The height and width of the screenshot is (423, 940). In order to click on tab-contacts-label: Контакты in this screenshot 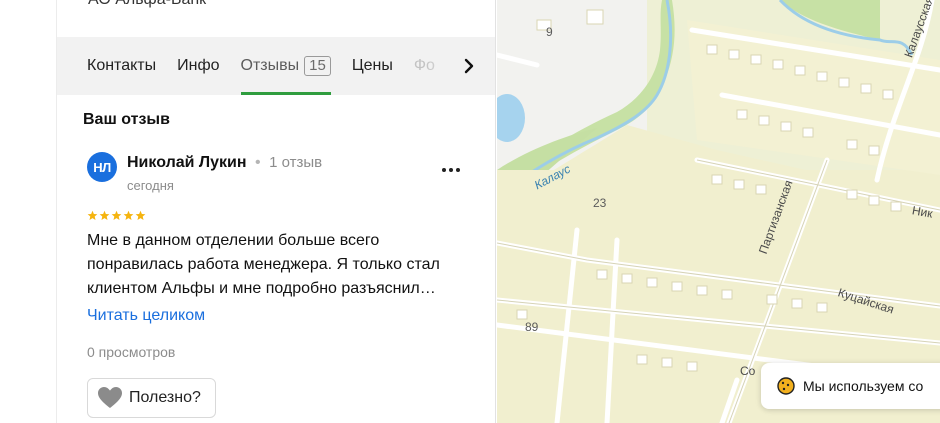, I will do `click(122, 65)`.